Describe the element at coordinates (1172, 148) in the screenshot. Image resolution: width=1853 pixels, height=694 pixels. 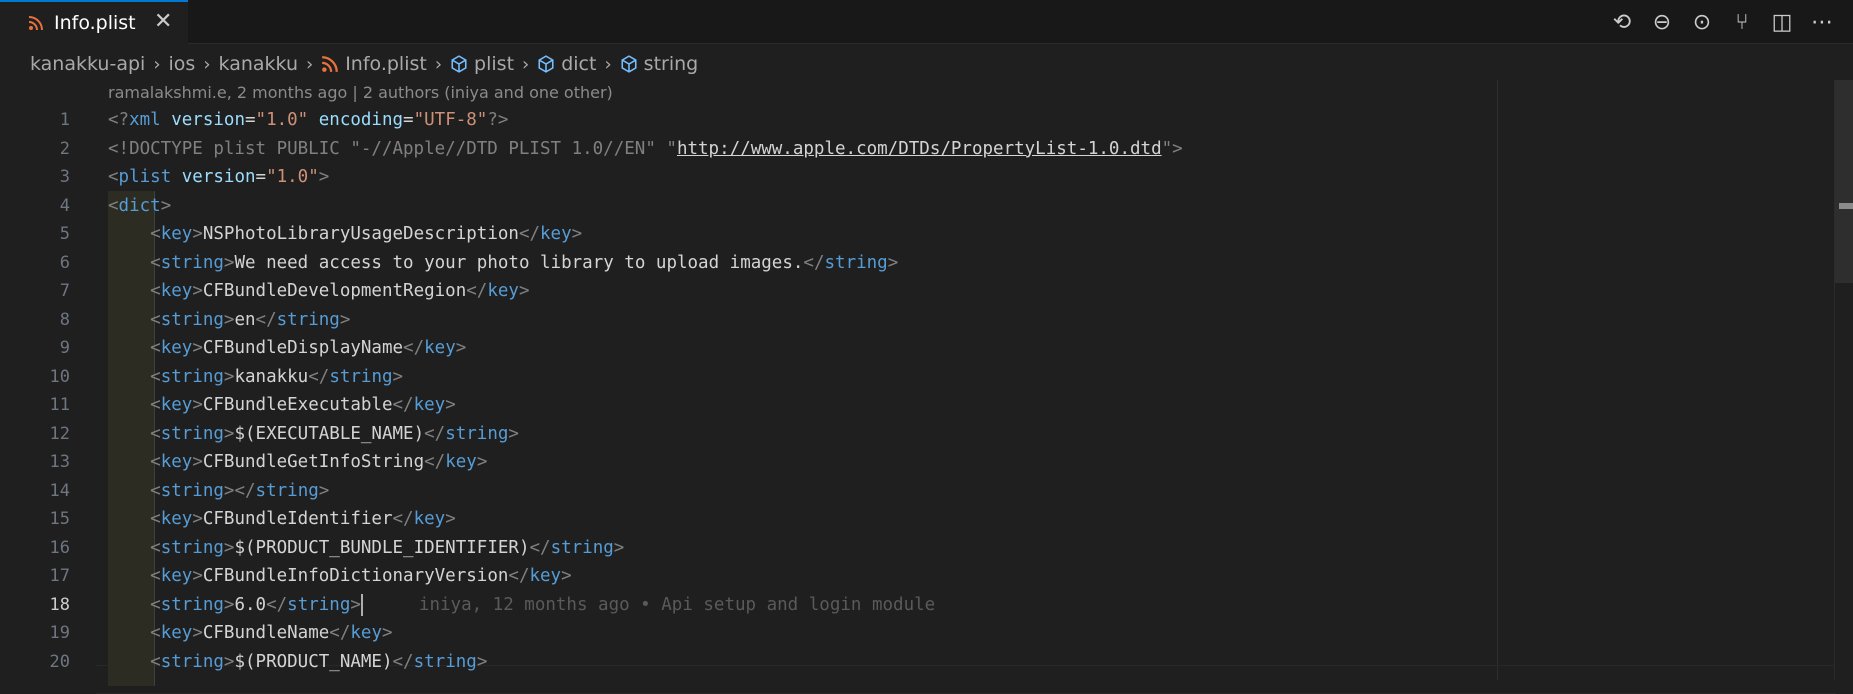
I see `token-punct: ">` at that location.